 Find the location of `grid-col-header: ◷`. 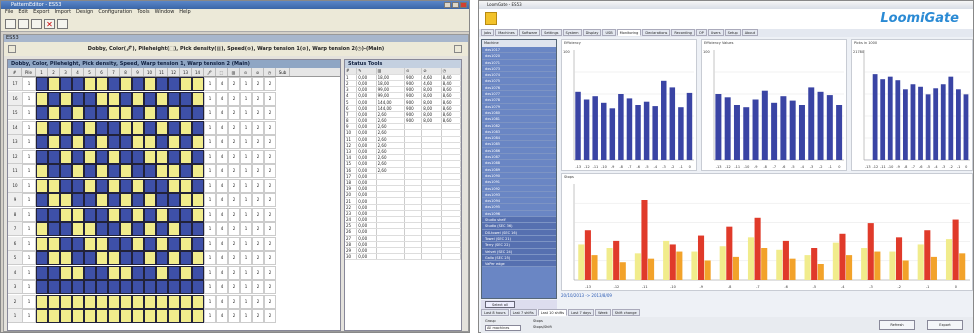

grid-col-header: ◷ is located at coordinates (270, 72).